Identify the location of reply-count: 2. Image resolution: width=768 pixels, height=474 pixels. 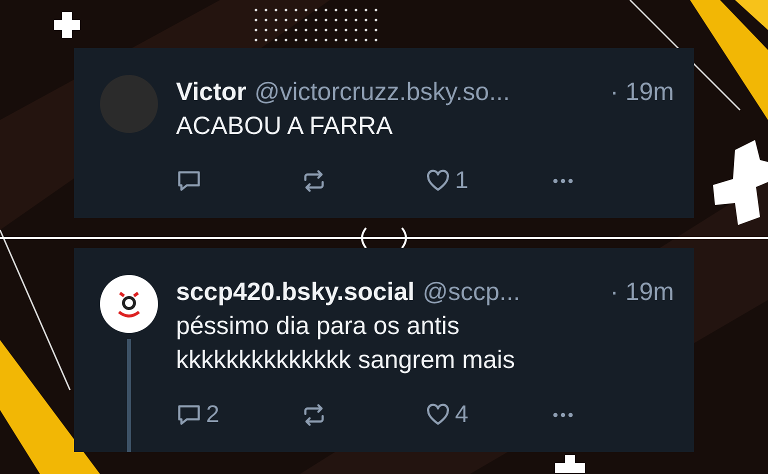
(213, 415).